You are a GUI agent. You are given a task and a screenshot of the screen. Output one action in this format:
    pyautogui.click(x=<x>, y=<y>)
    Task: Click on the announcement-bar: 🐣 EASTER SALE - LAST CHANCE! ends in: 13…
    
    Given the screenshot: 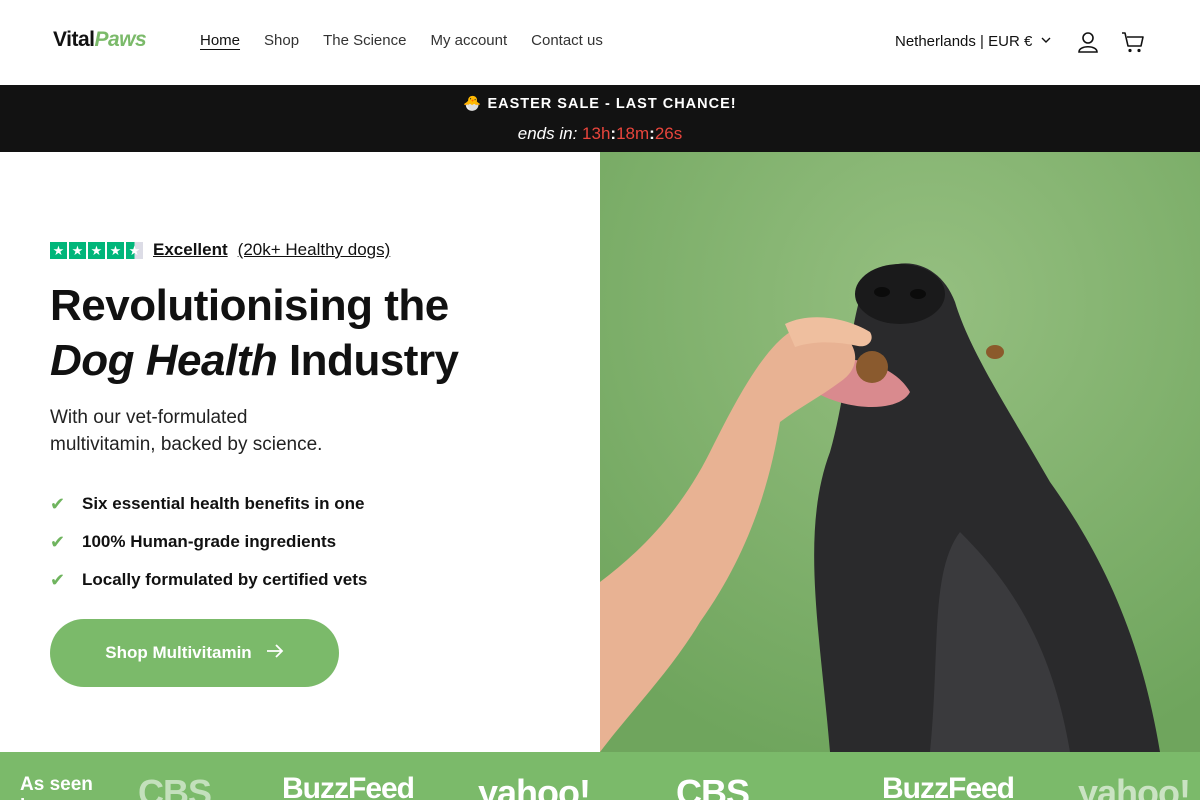 What is the action you would take?
    pyautogui.click(x=600, y=118)
    